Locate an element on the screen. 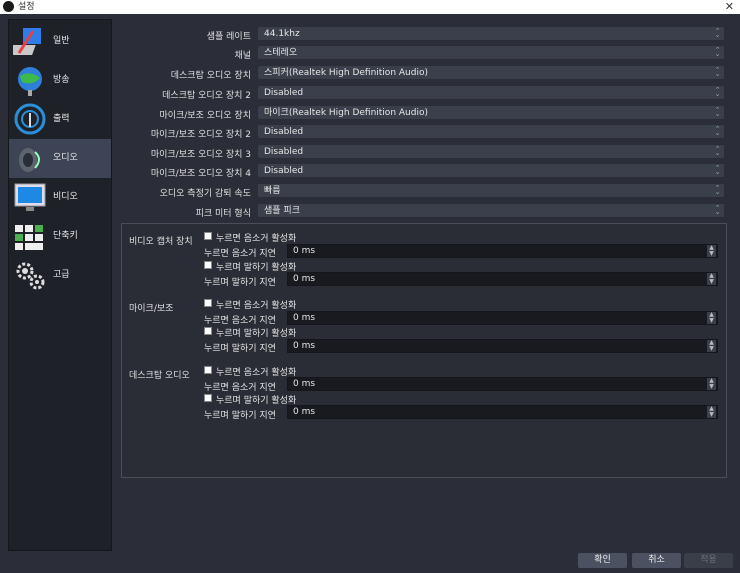  sidebar-item-label: 단축키 is located at coordinates (65, 236).